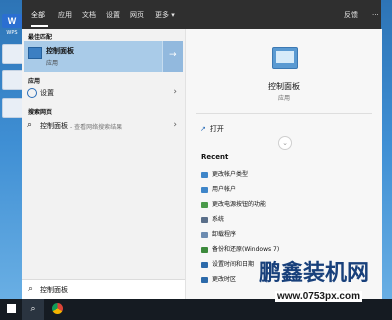  What do you see at coordinates (203, 129) in the screenshot?
I see `open-icon: ↗` at bounding box center [203, 129].